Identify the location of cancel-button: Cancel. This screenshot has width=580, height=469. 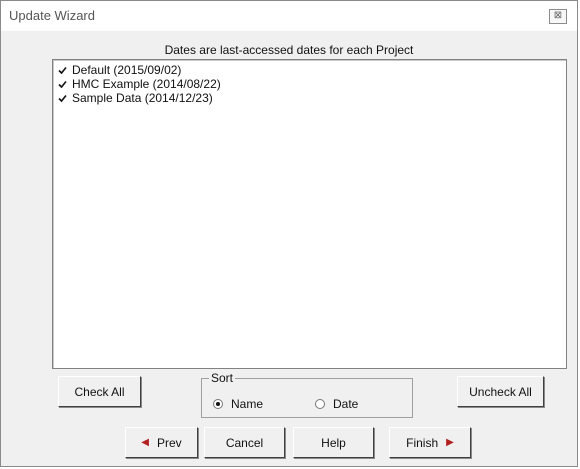
(244, 442).